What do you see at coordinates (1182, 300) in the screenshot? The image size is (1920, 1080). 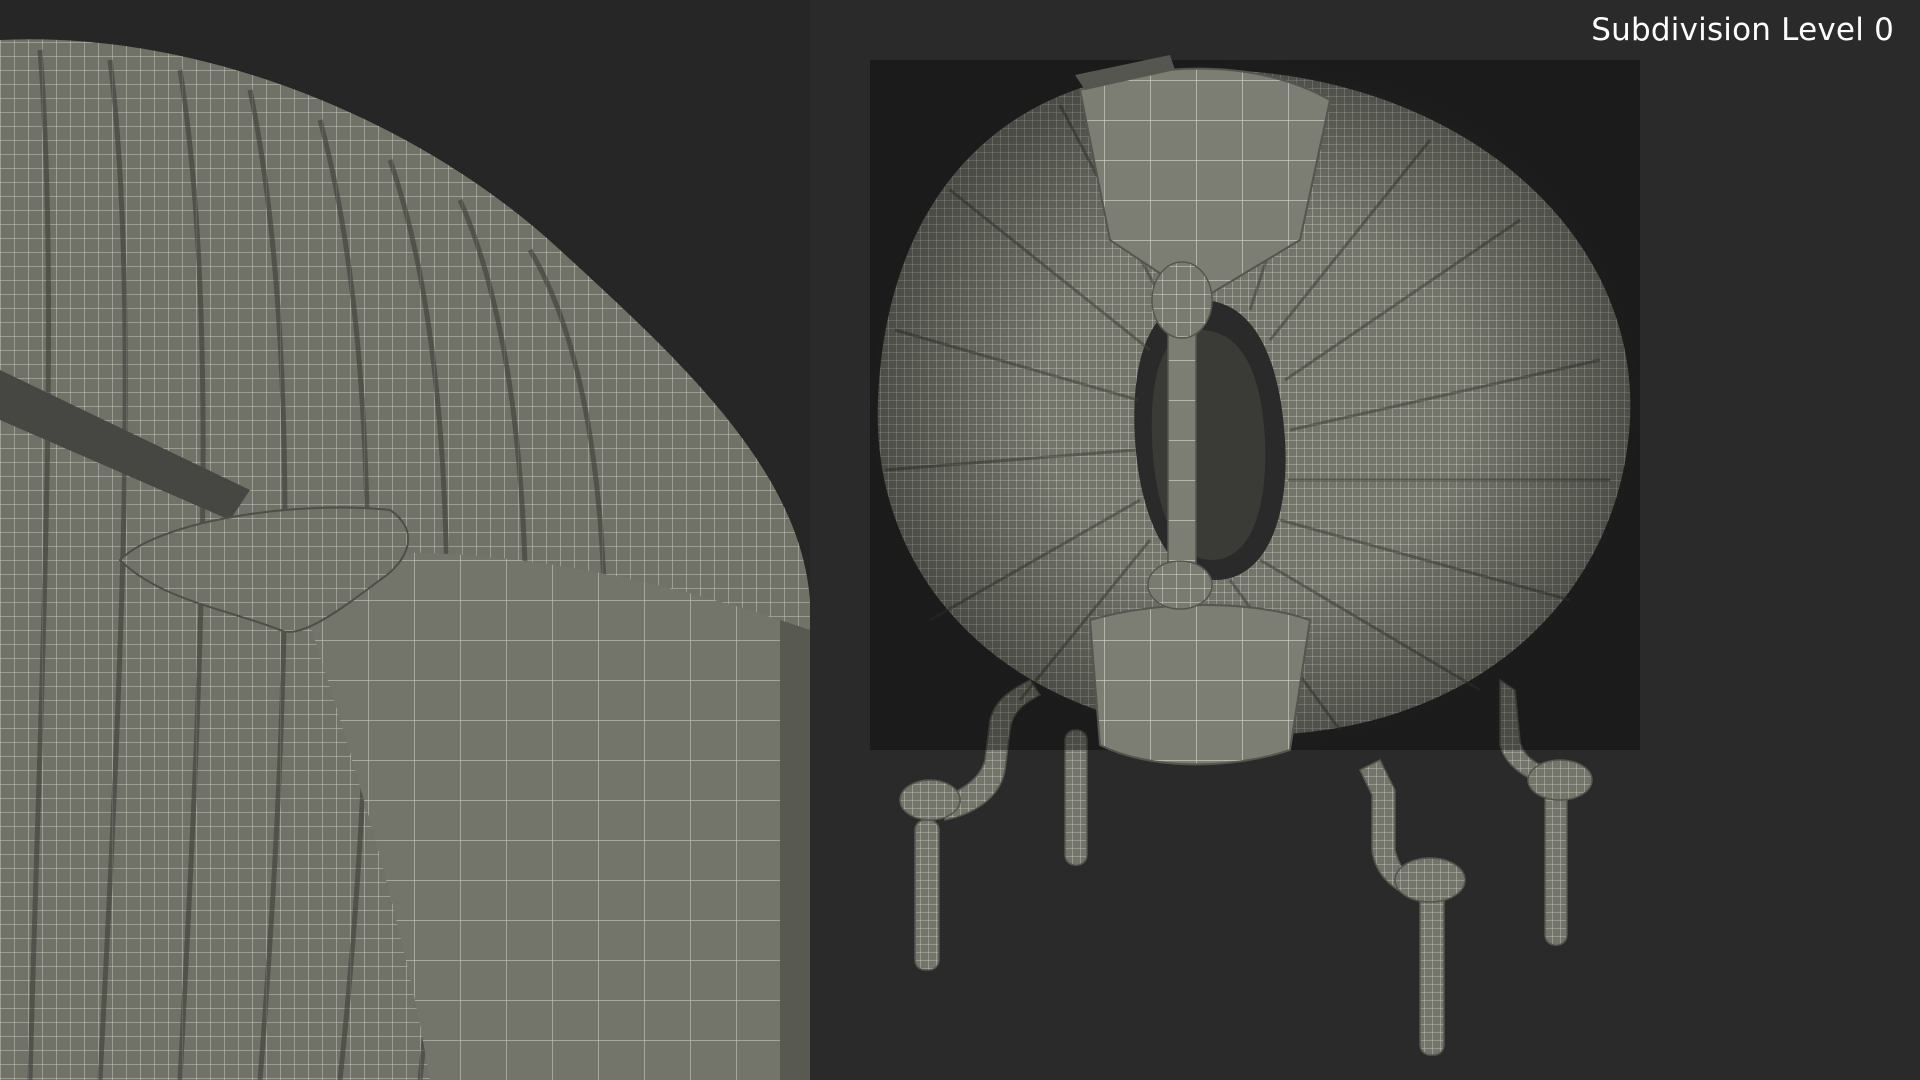 I see `divider-cap-top` at bounding box center [1182, 300].